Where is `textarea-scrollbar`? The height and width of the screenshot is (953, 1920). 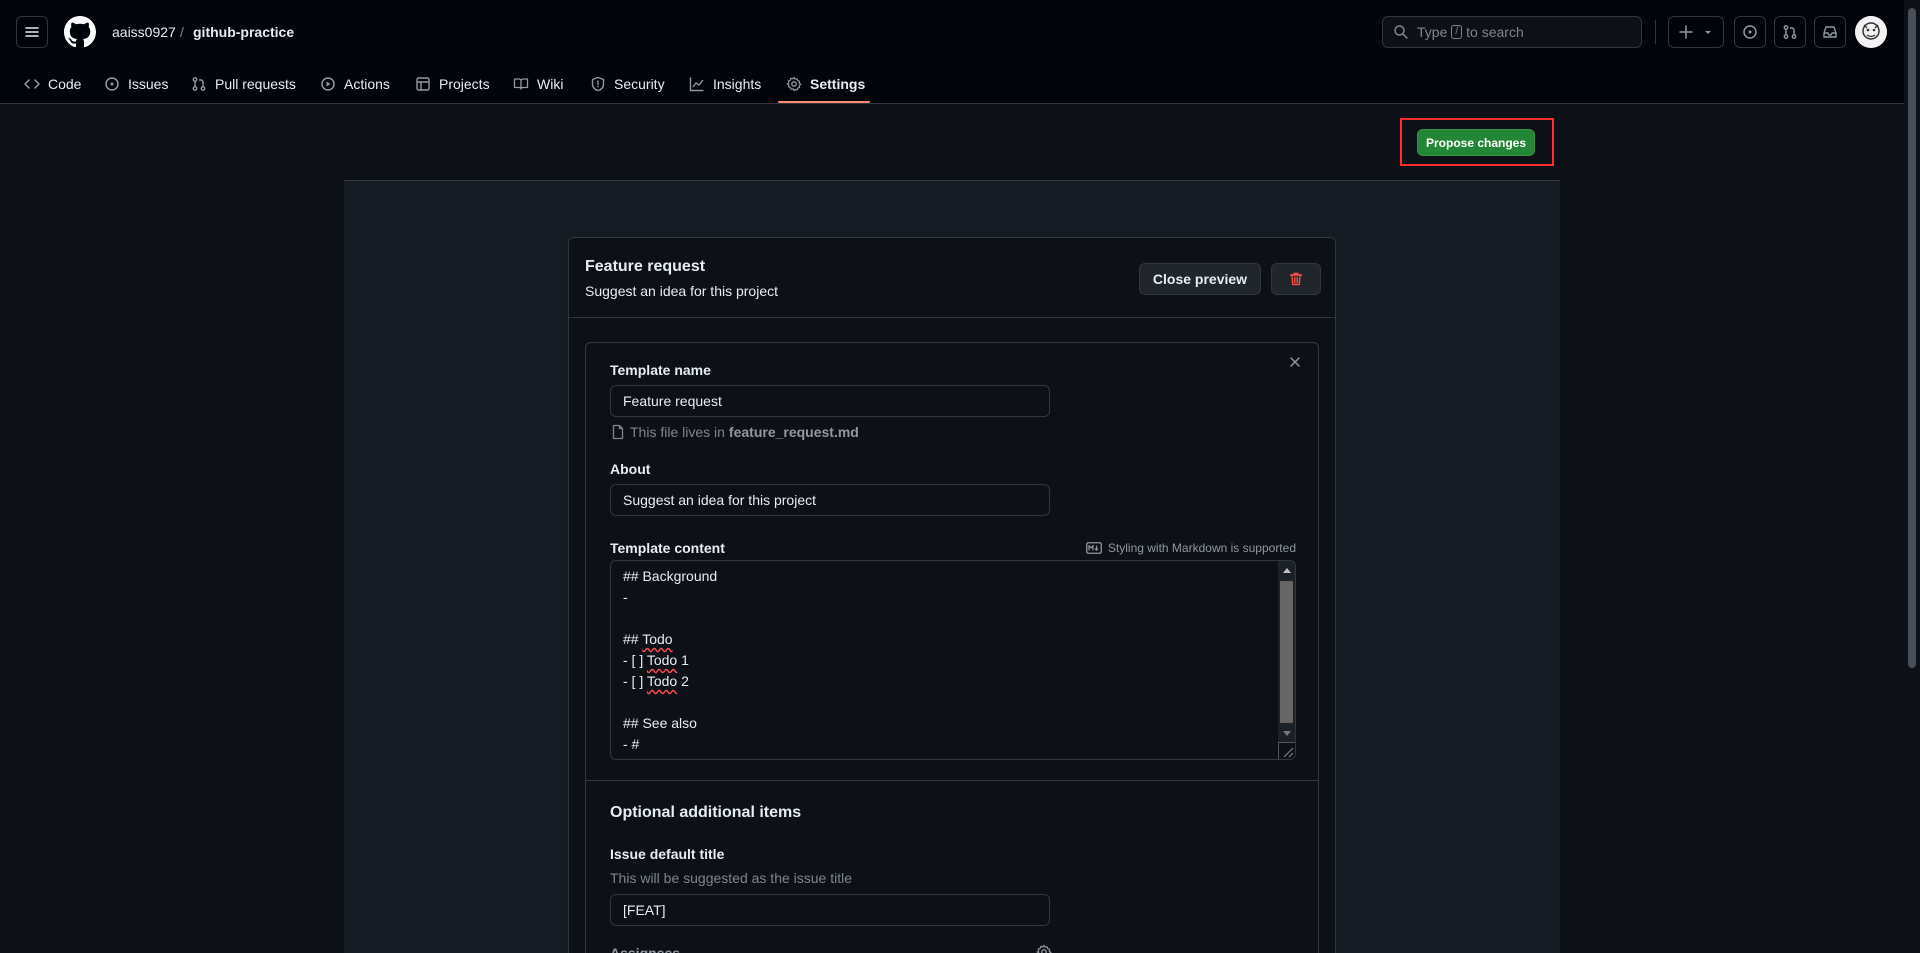 textarea-scrollbar is located at coordinates (1286, 660).